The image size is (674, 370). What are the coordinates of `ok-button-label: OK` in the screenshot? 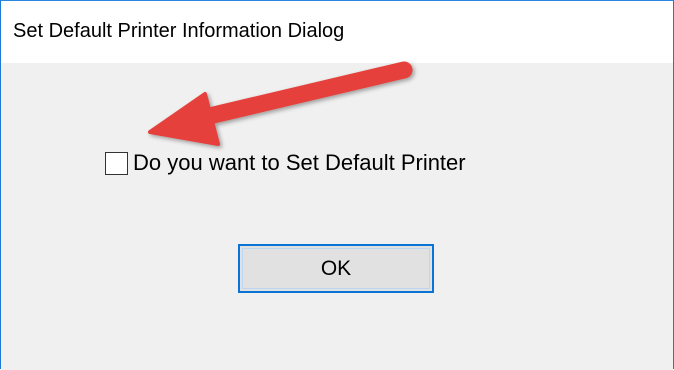 It's located at (336, 268).